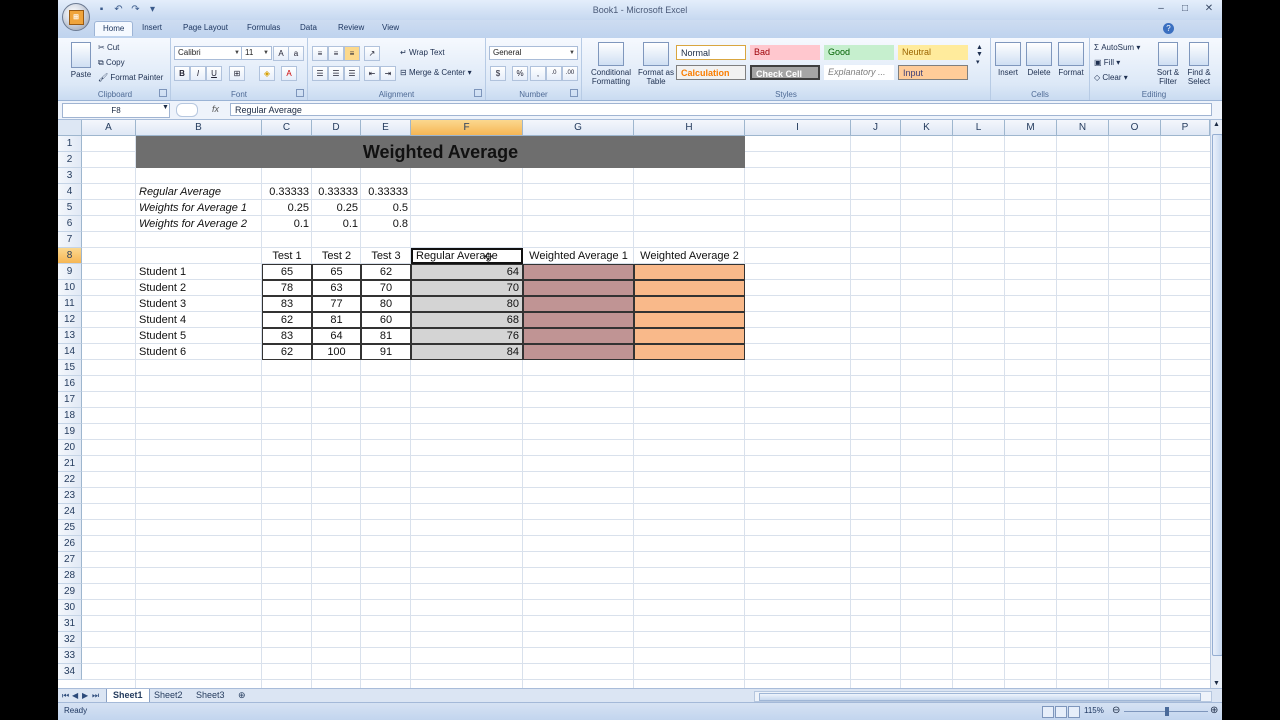 This screenshot has height=720, width=1280. What do you see at coordinates (109, 128) in the screenshot?
I see `column-header: A` at bounding box center [109, 128].